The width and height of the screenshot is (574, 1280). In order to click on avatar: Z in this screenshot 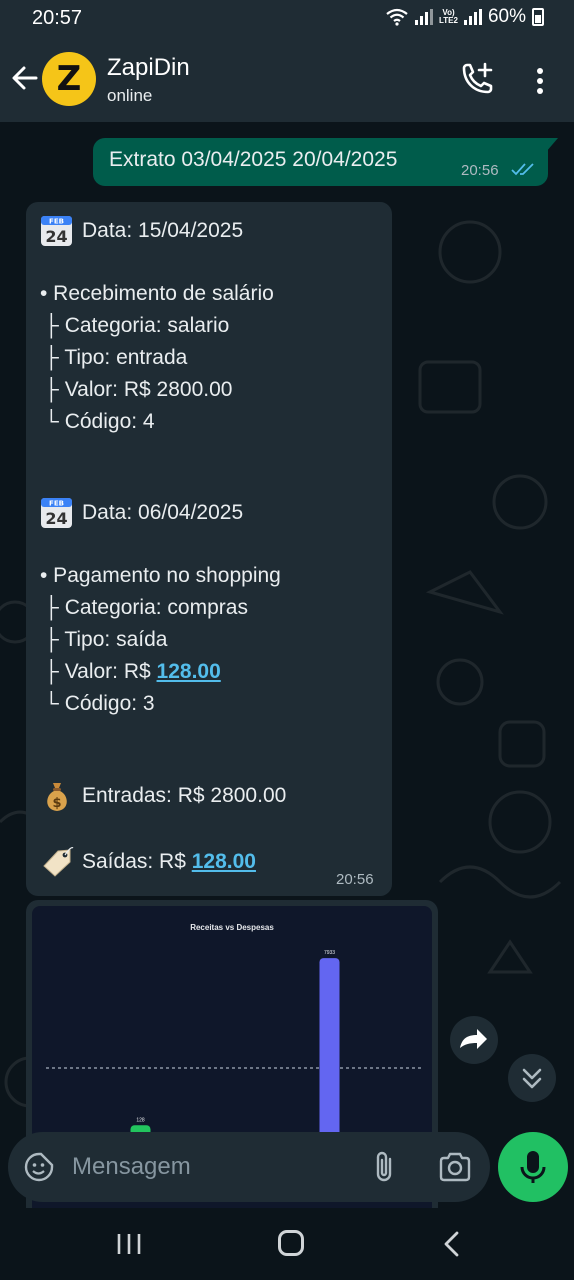, I will do `click(69, 79)`.